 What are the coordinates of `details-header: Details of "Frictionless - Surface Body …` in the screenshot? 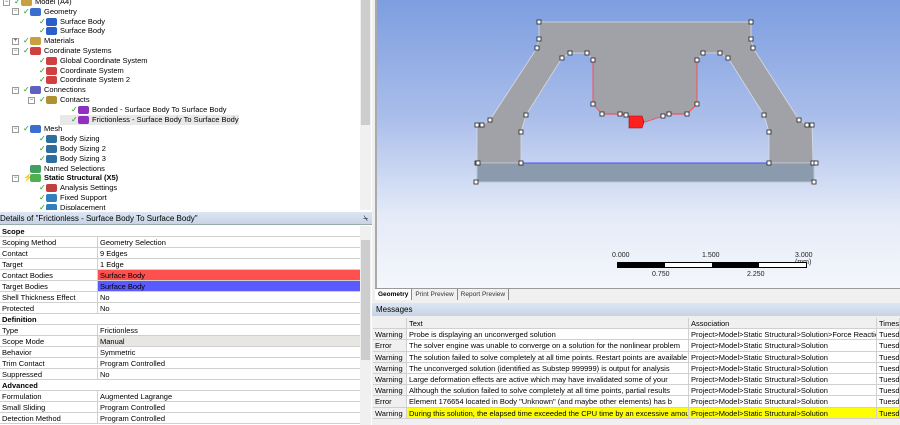 It's located at (186, 218).